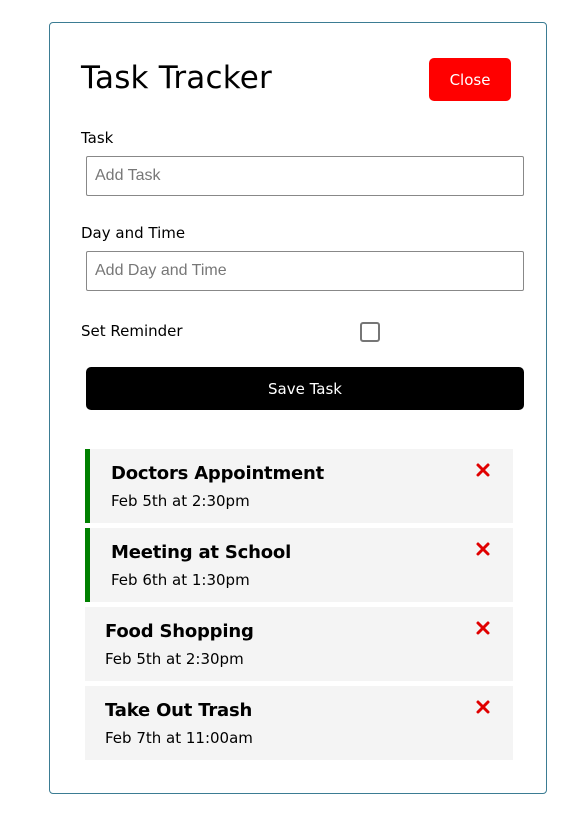  Describe the element at coordinates (296, 80) in the screenshot. I see `header: Task Tracker Close` at that location.